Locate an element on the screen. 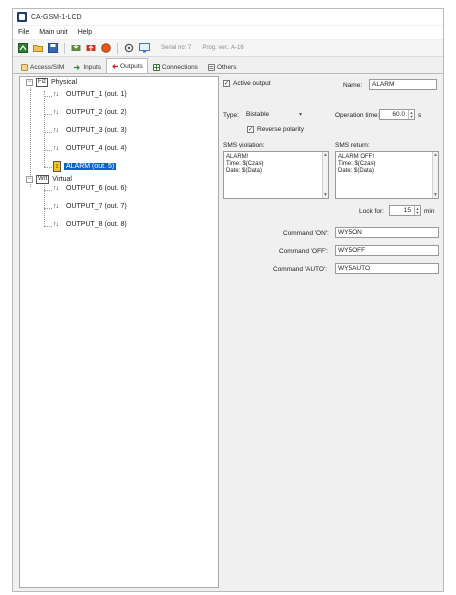  reverse-polarity-row: ✓ Reverse polarity is located at coordinates (275, 129).